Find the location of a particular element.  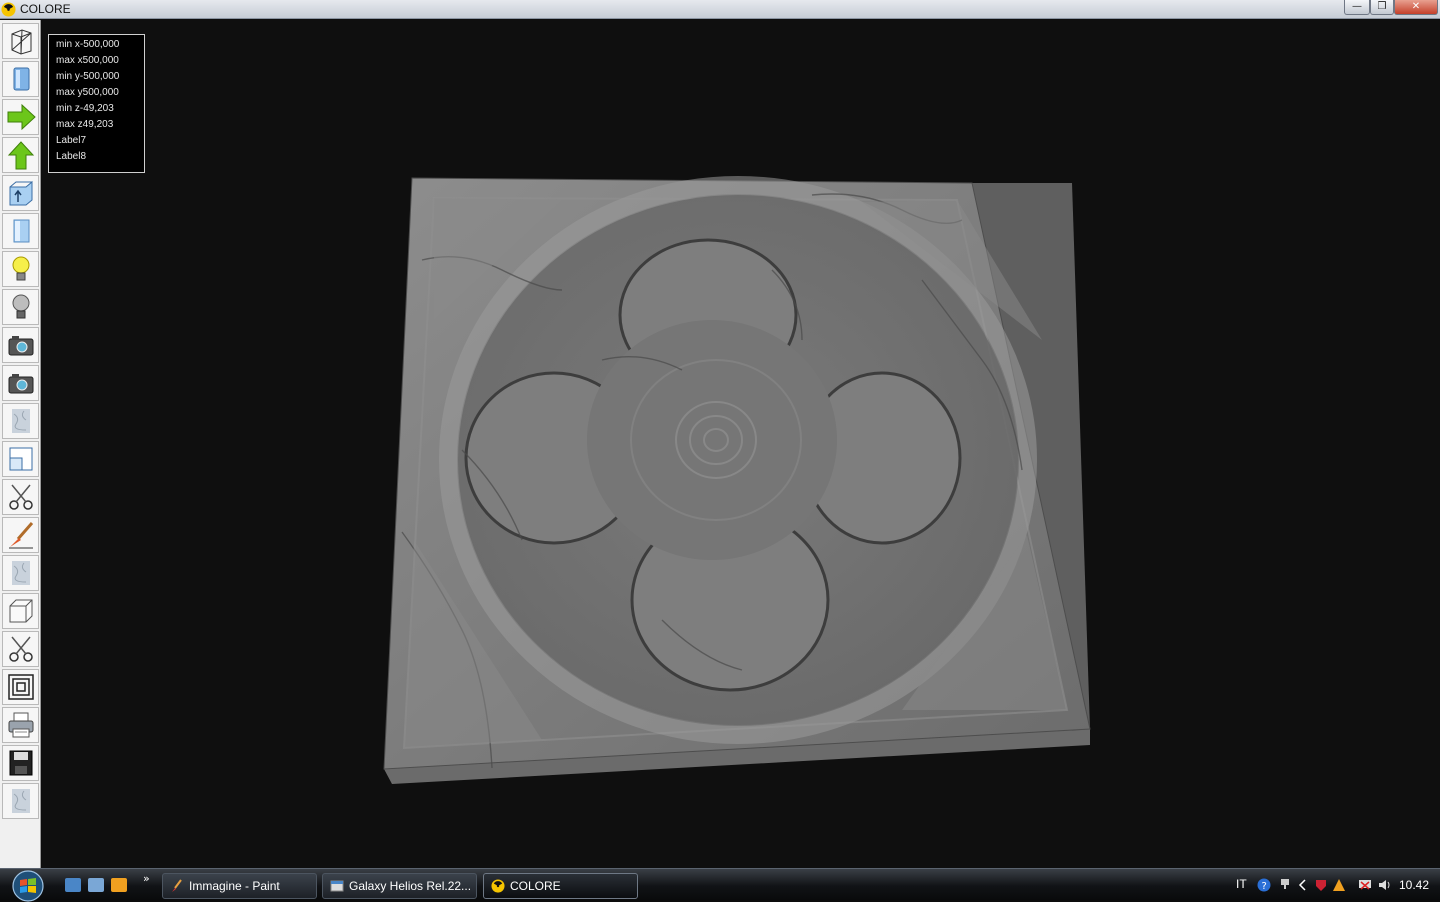

concentric-squares-icon is located at coordinates (20, 687).